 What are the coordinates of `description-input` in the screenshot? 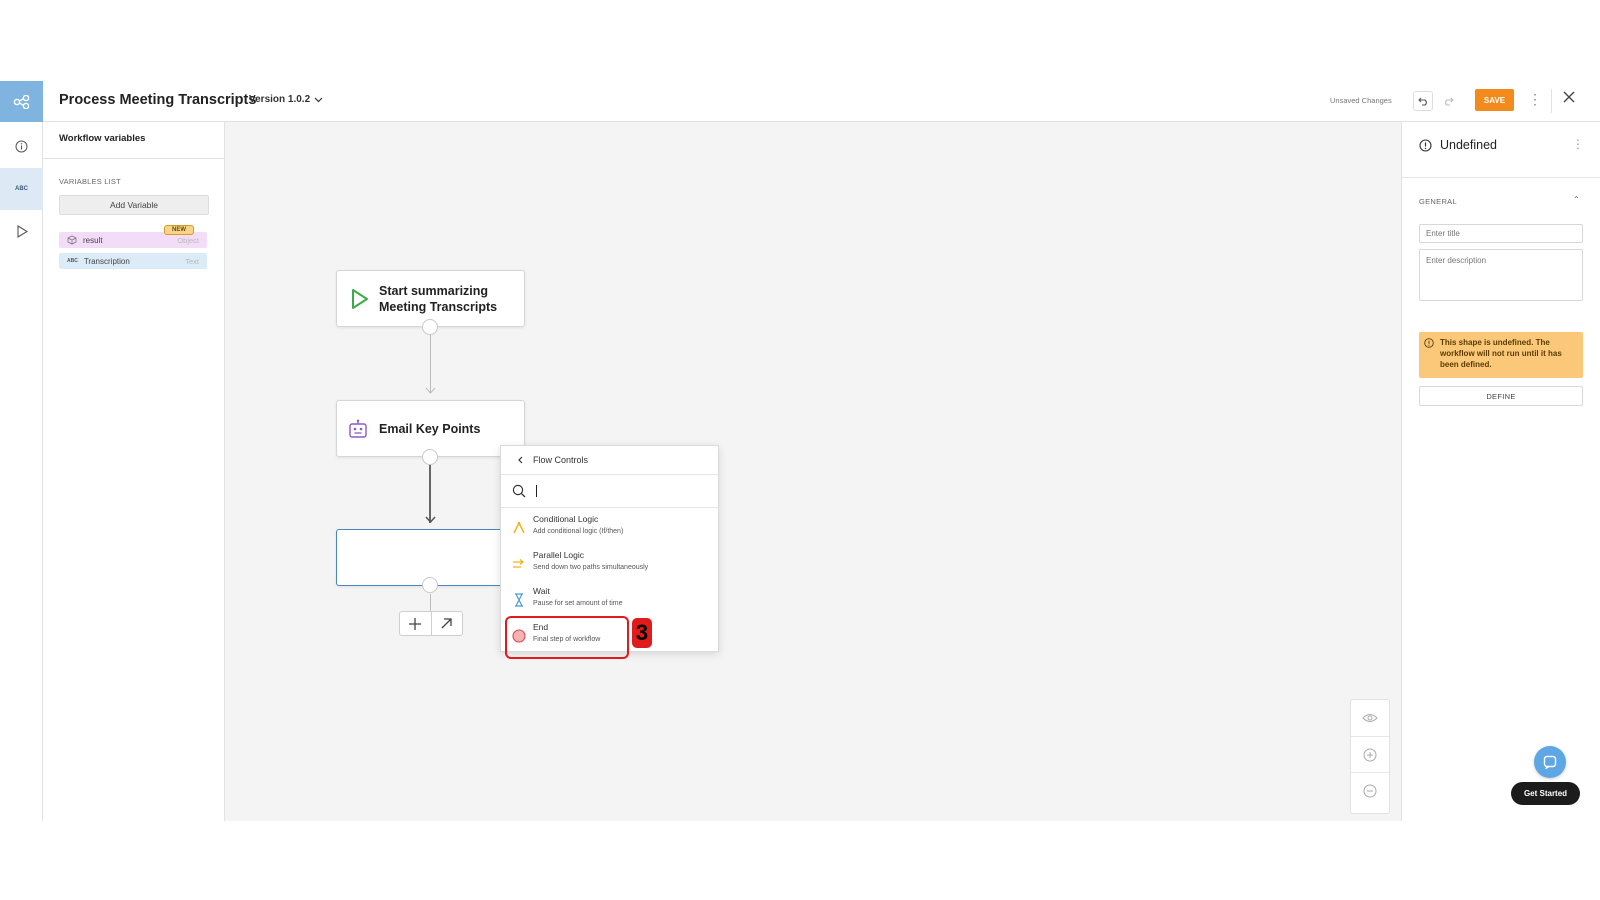 It's located at (1501, 275).